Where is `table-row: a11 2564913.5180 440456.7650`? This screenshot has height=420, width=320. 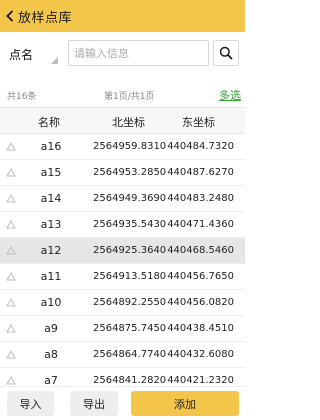 table-row: a11 2564913.5180 440456.7650 is located at coordinates (122, 277).